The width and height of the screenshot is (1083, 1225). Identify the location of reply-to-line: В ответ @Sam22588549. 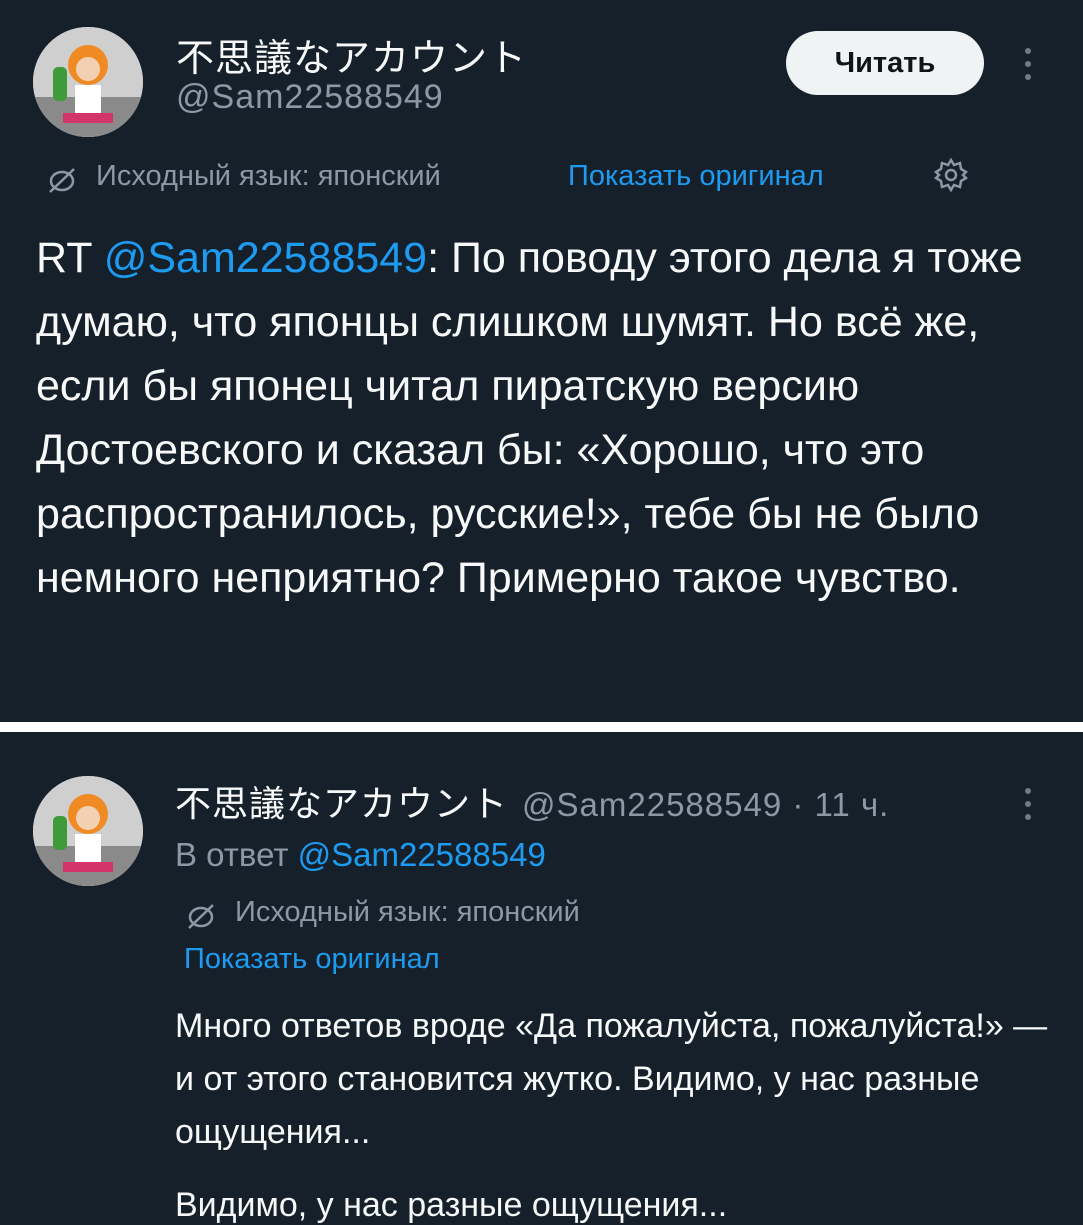
(360, 855).